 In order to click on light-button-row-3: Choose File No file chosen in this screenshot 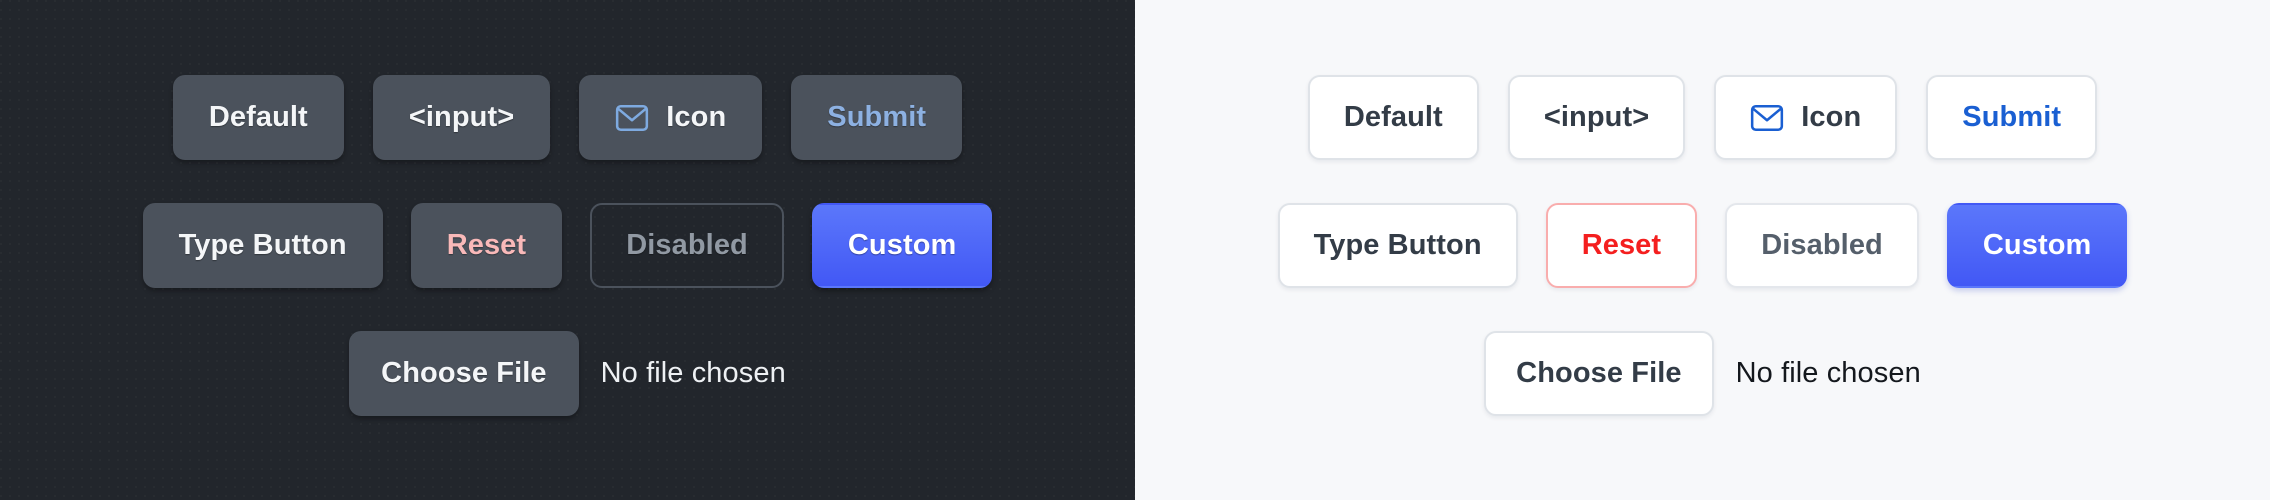, I will do `click(1702, 373)`.